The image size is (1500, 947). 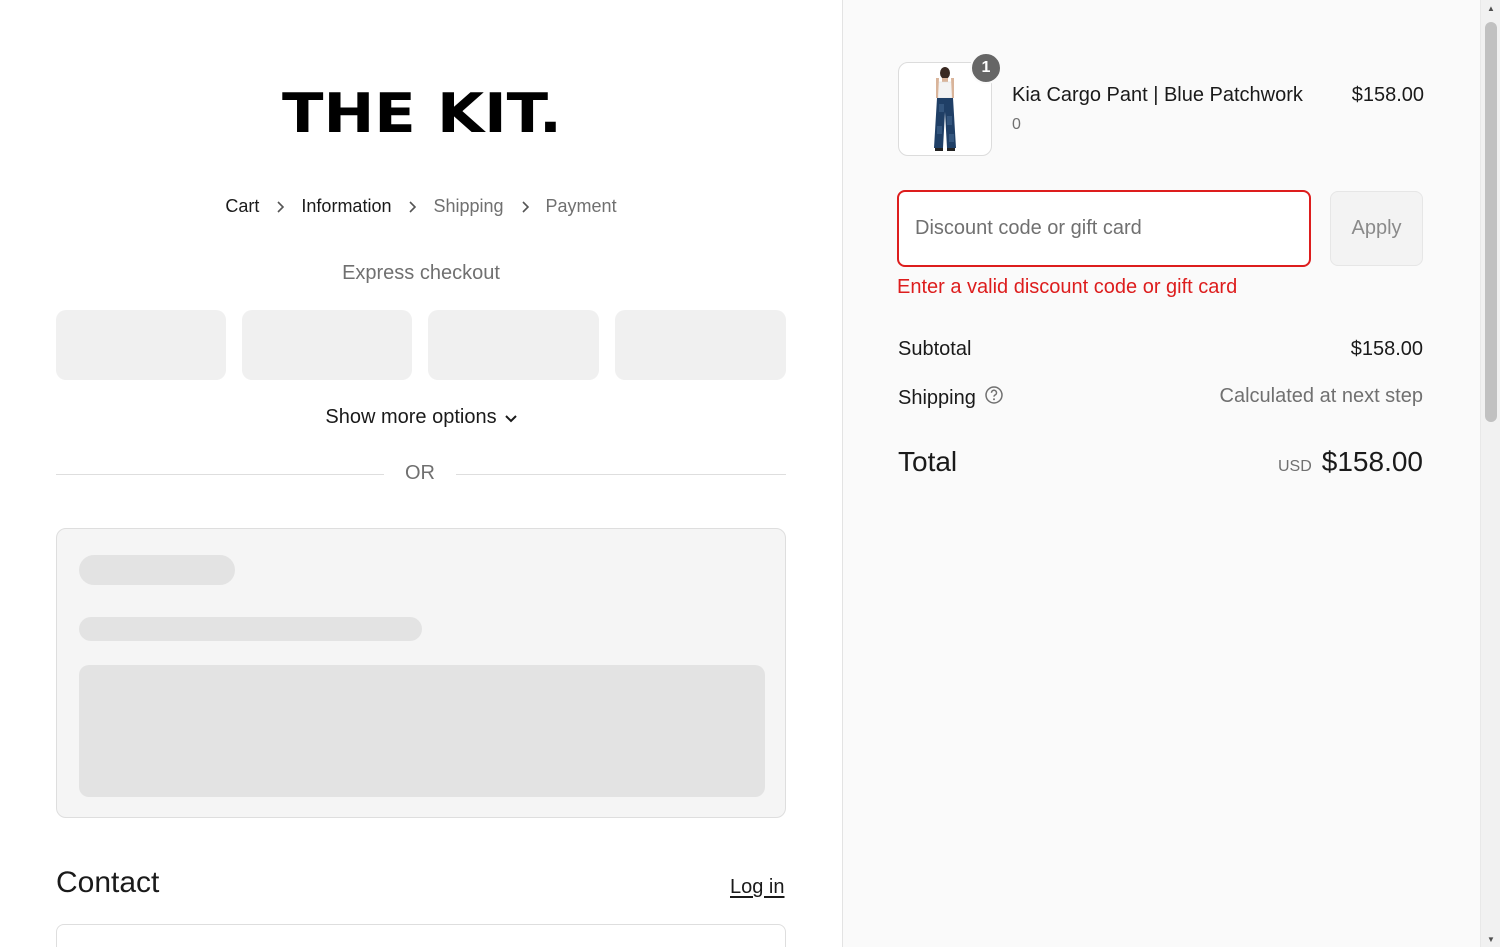 What do you see at coordinates (346, 206) in the screenshot?
I see `breadcrumb-information: Information` at bounding box center [346, 206].